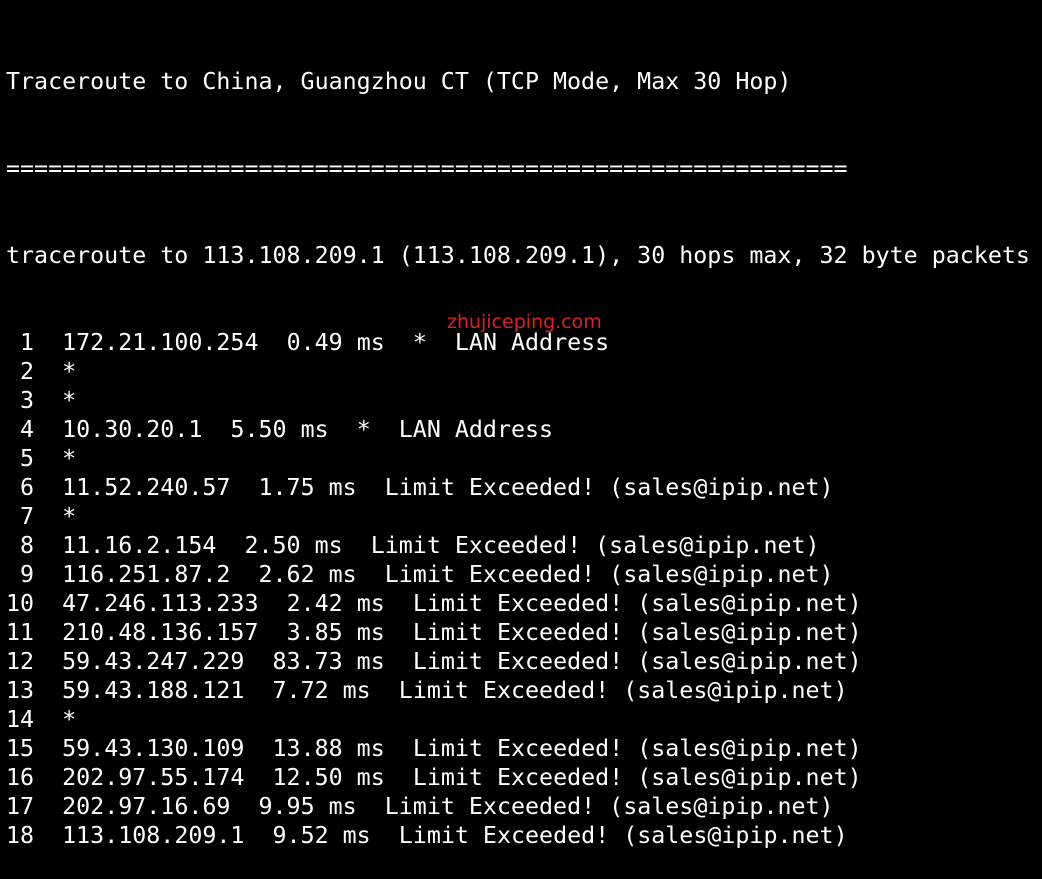 The image size is (1042, 879). Describe the element at coordinates (146, 487) in the screenshot. I see `hop-address: 11.52.240.57` at that location.